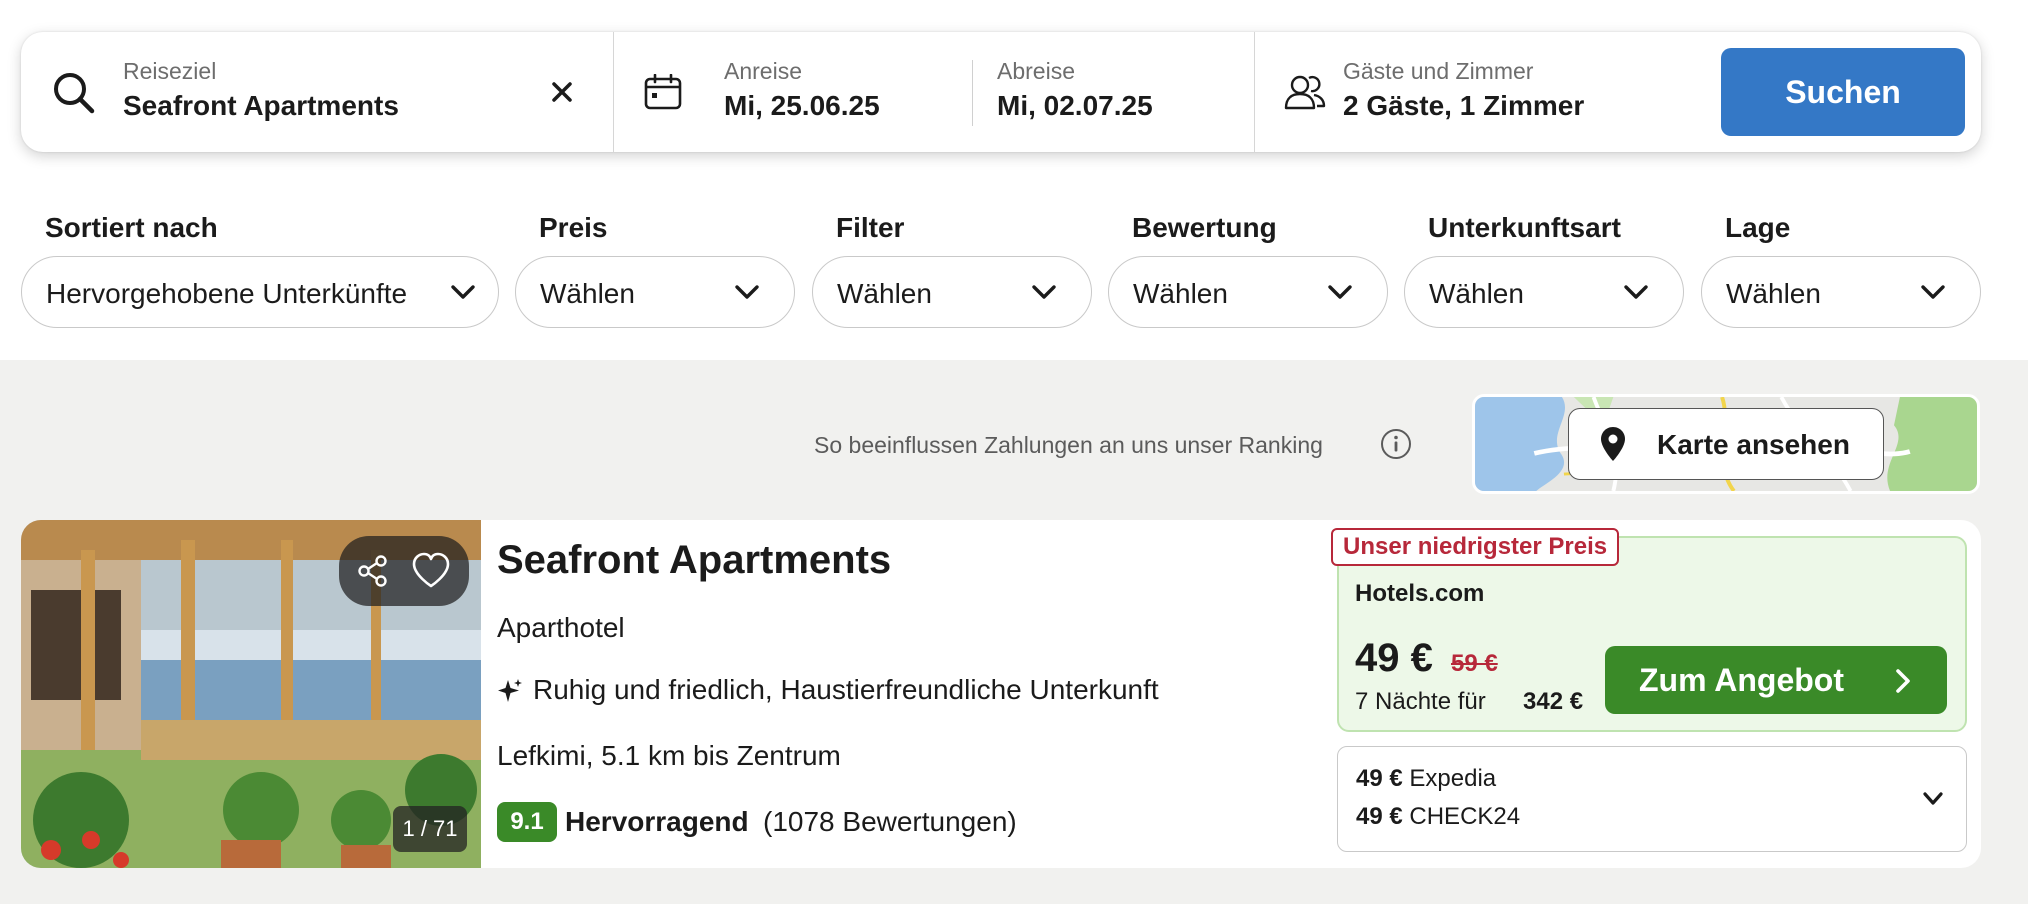 This screenshot has width=2028, height=904. Describe the element at coordinates (74, 93) in the screenshot. I see `search-icon` at that location.